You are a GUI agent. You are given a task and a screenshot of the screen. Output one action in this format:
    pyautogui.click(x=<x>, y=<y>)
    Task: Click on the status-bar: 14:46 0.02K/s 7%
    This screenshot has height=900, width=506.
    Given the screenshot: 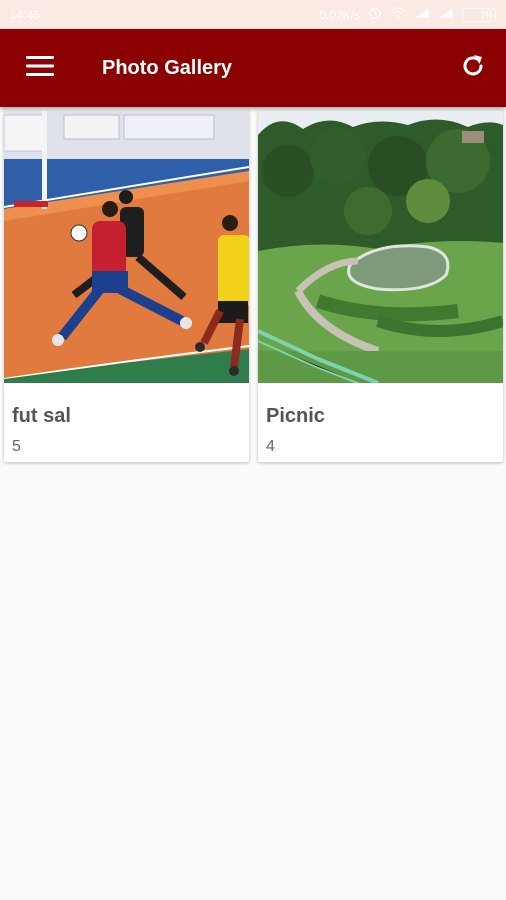 What is the action you would take?
    pyautogui.click(x=253, y=14)
    